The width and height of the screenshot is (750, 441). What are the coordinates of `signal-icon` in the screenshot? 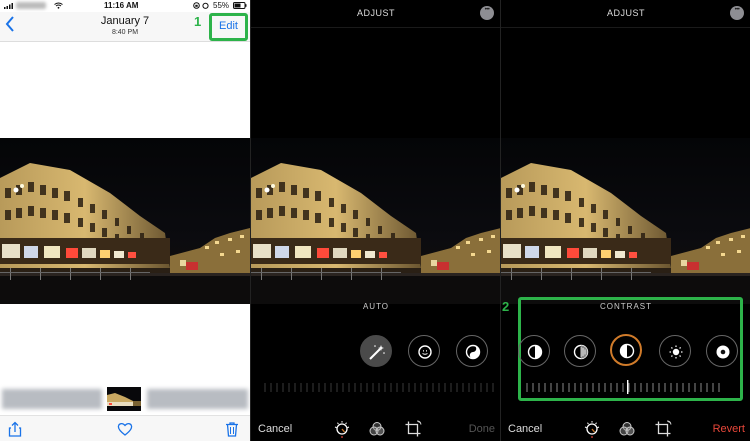 It's located at (8, 6).